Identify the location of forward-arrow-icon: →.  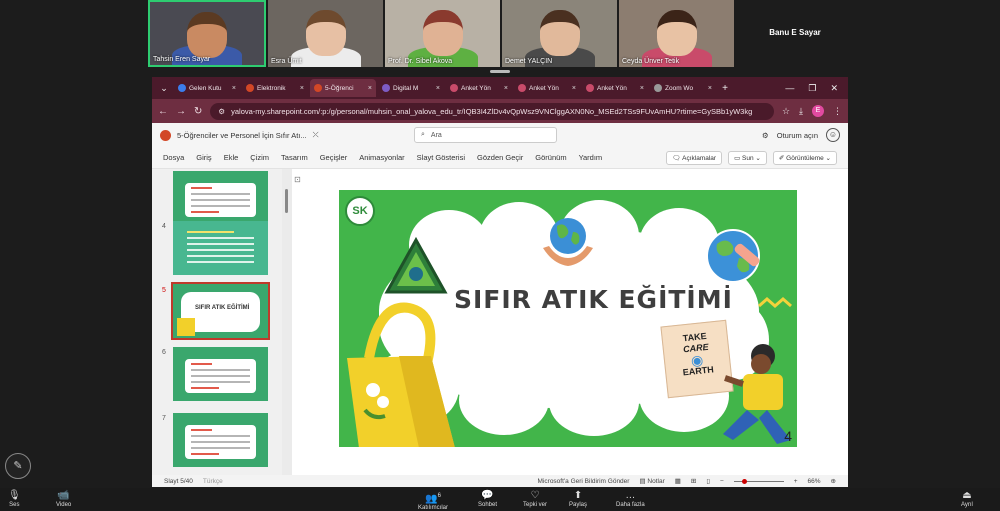
(181, 111).